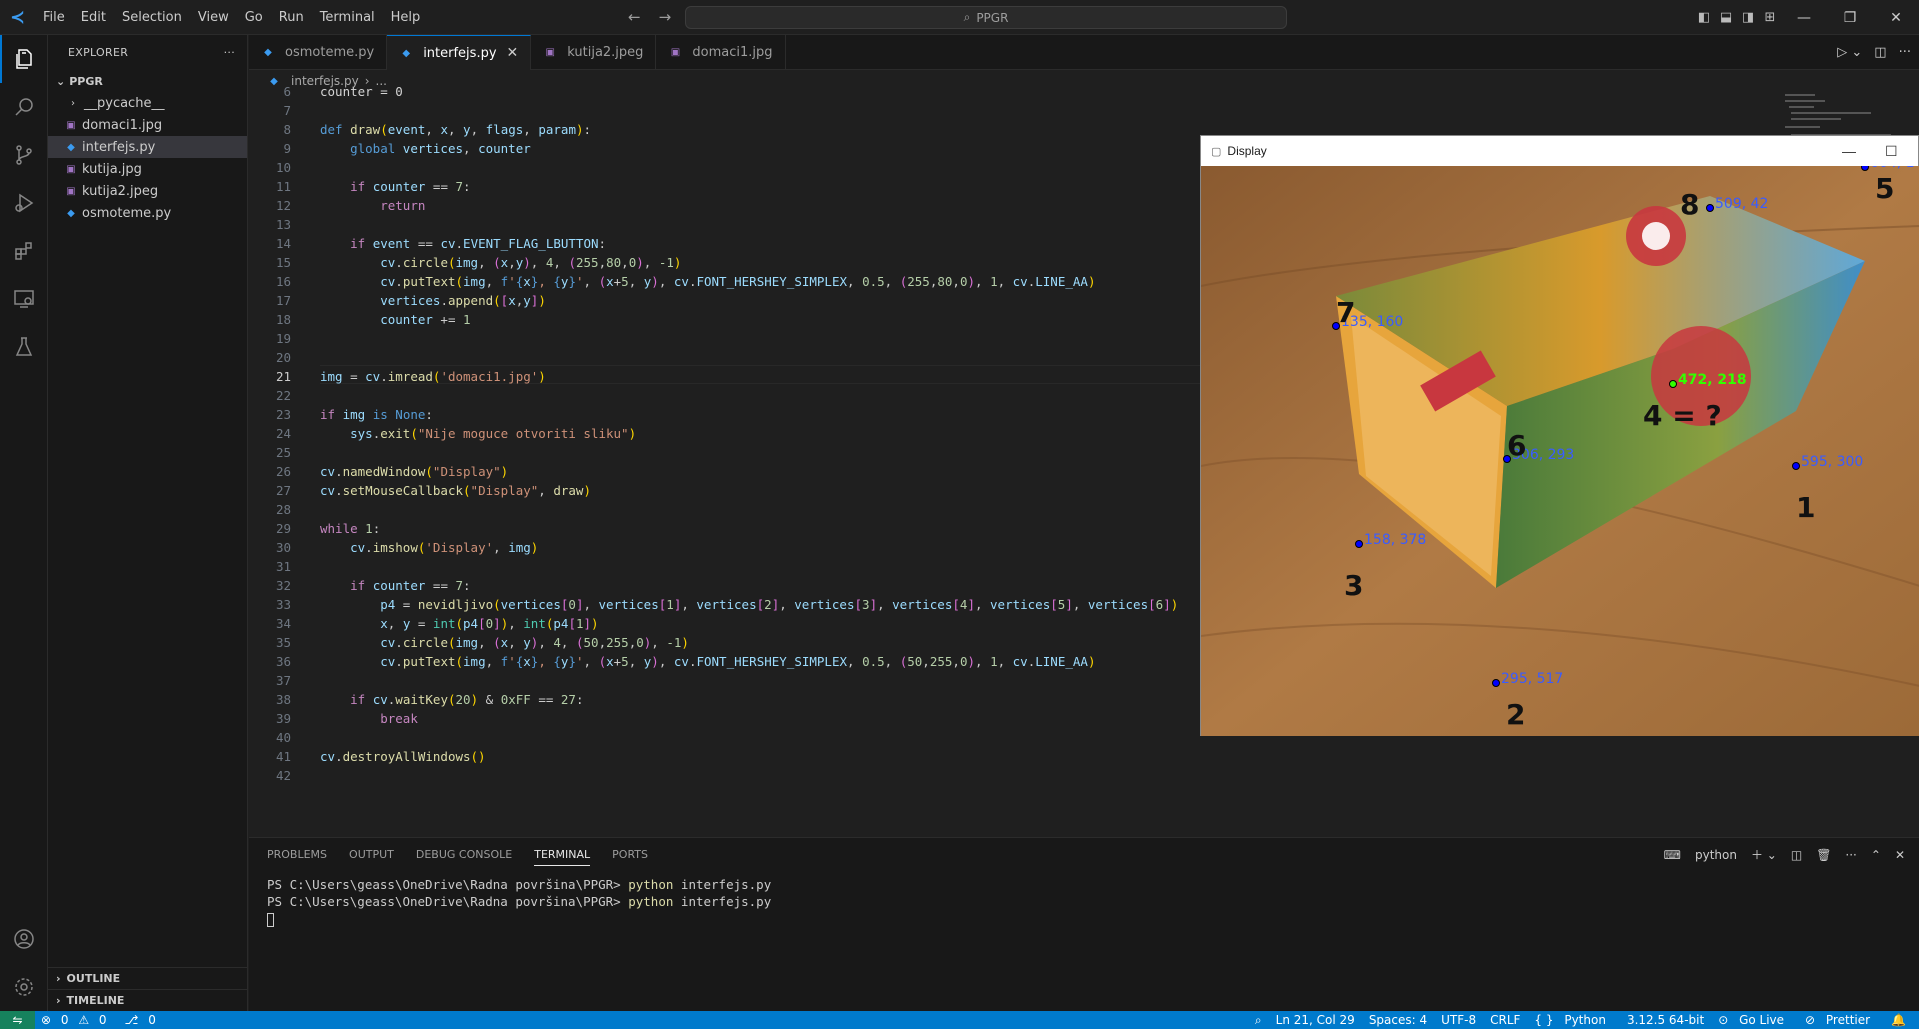 Image resolution: width=1919 pixels, height=1029 pixels. Describe the element at coordinates (1505, 1020) in the screenshot. I see `eol-status: CRLF` at that location.